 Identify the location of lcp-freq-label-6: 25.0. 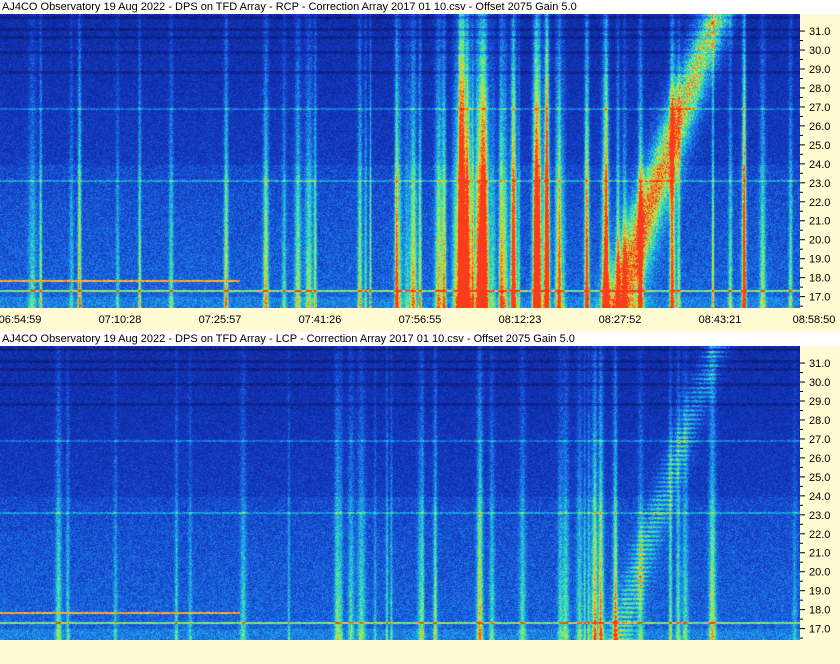
(819, 478).